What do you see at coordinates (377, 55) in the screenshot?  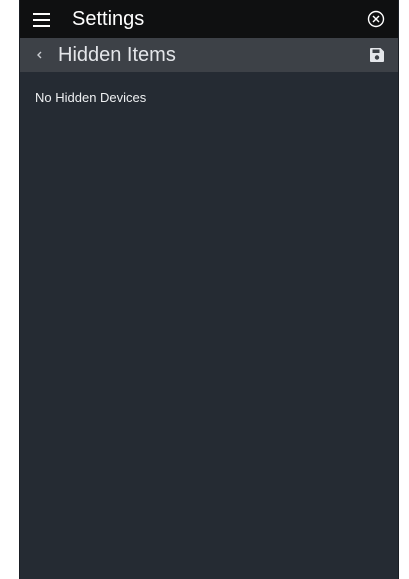 I see `floppy-disk-save-icon` at bounding box center [377, 55].